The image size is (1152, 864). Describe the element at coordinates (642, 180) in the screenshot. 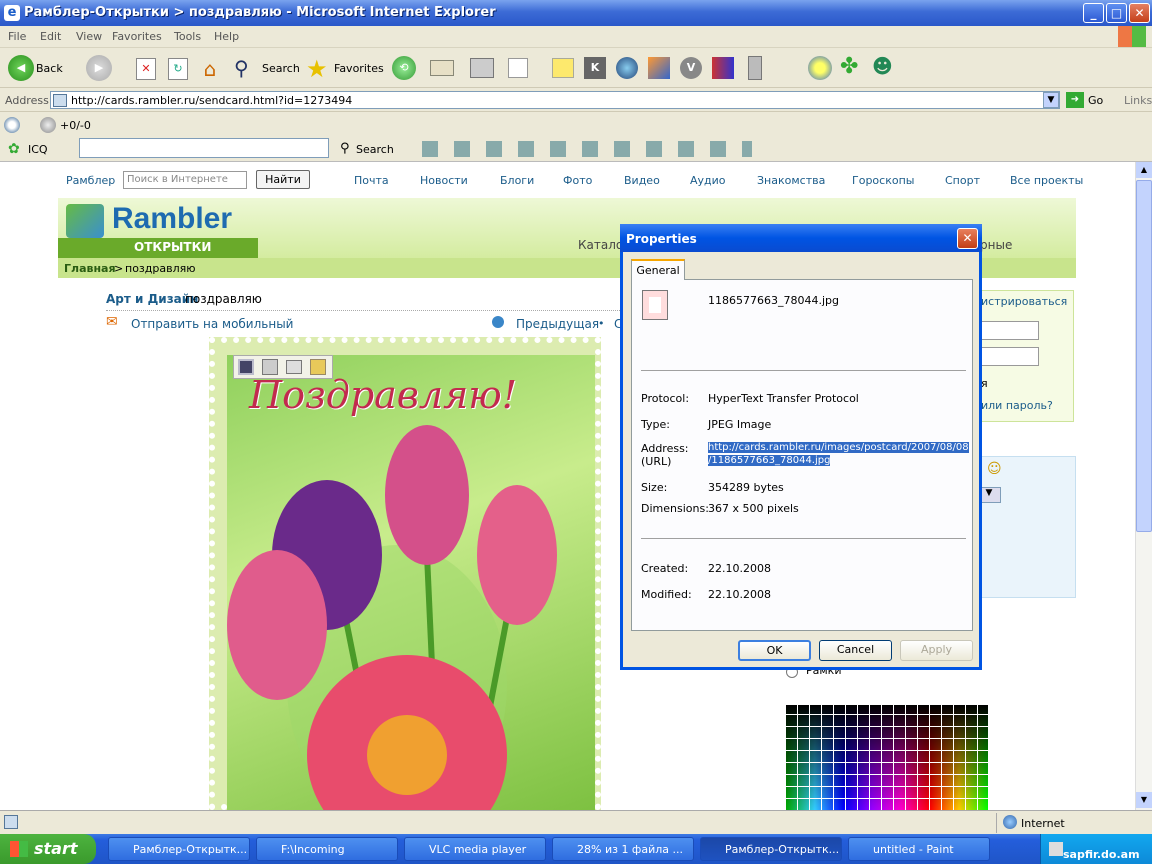

I see `nav-video: Видео` at that location.